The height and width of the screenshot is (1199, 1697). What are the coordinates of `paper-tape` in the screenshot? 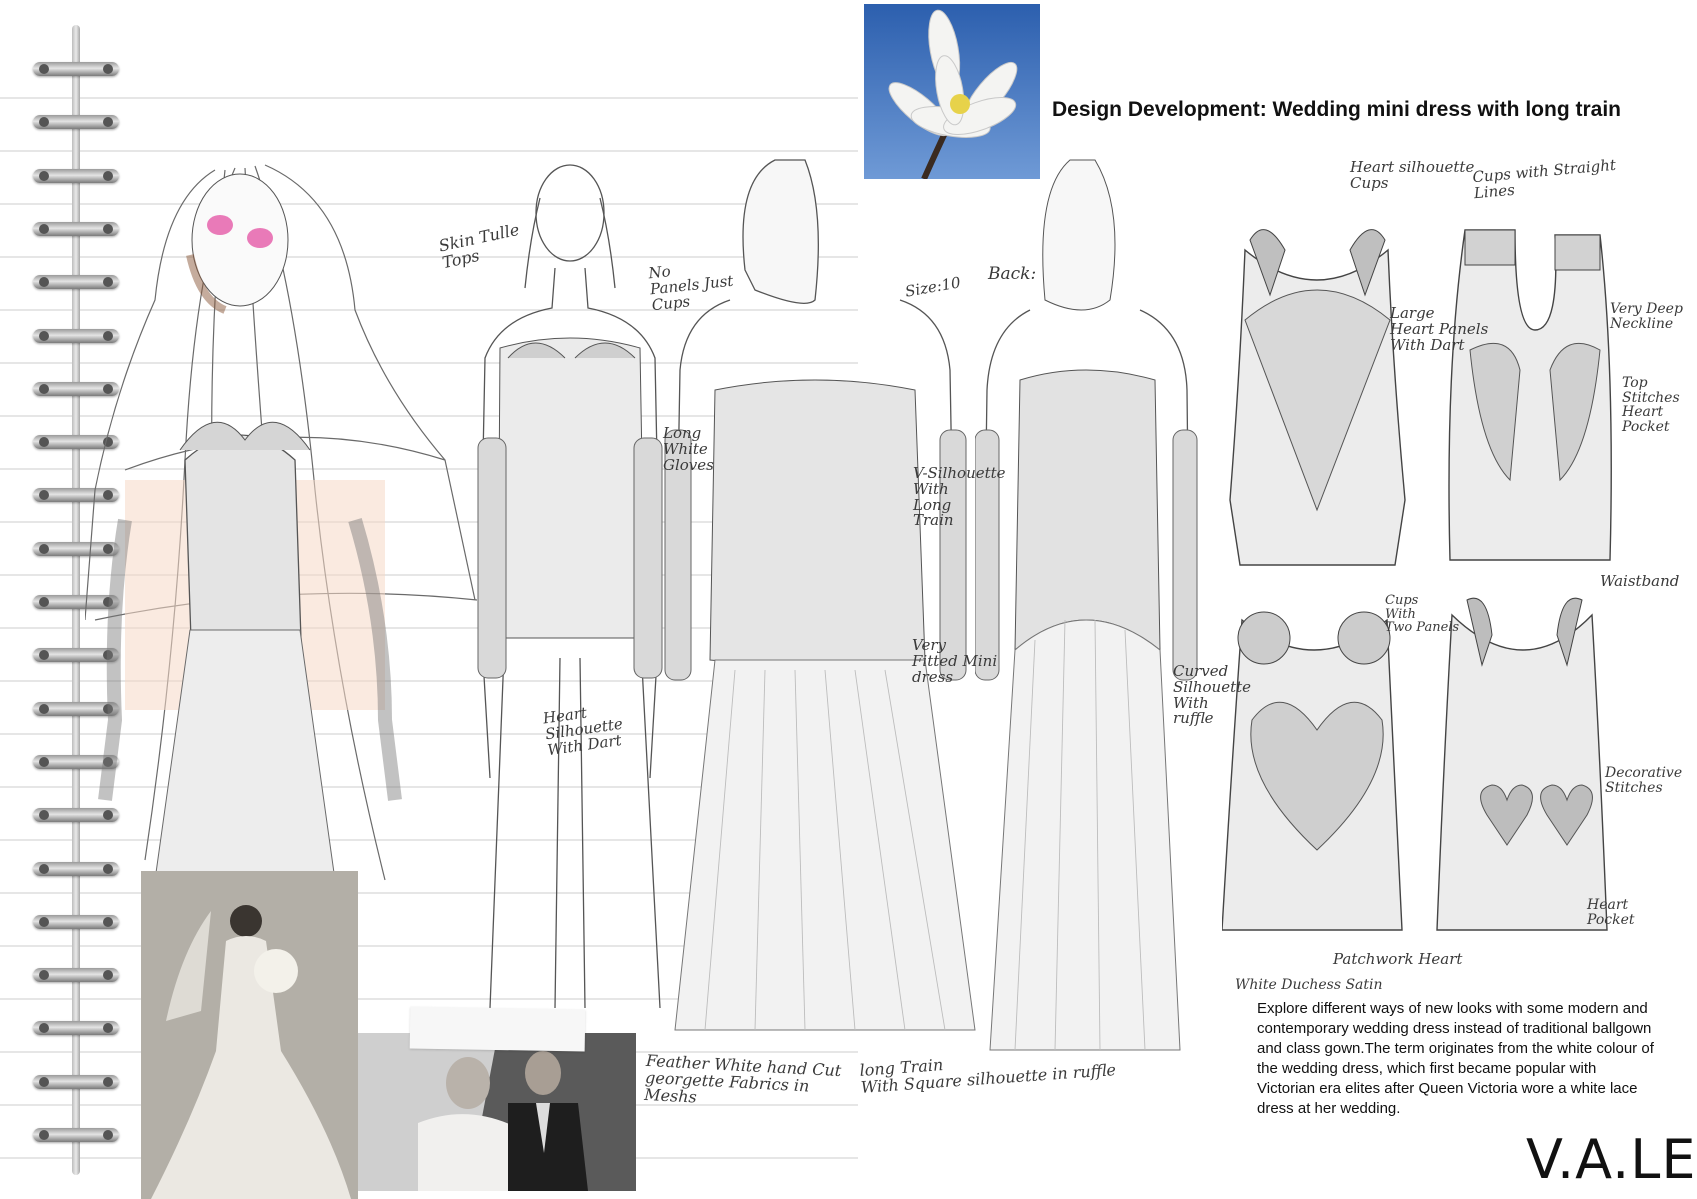 It's located at (497, 1029).